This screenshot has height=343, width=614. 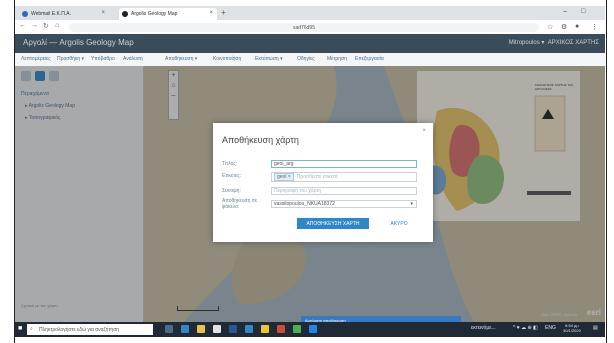 I want to click on toolbar-share: Κοινοποίηση, so click(x=227, y=59).